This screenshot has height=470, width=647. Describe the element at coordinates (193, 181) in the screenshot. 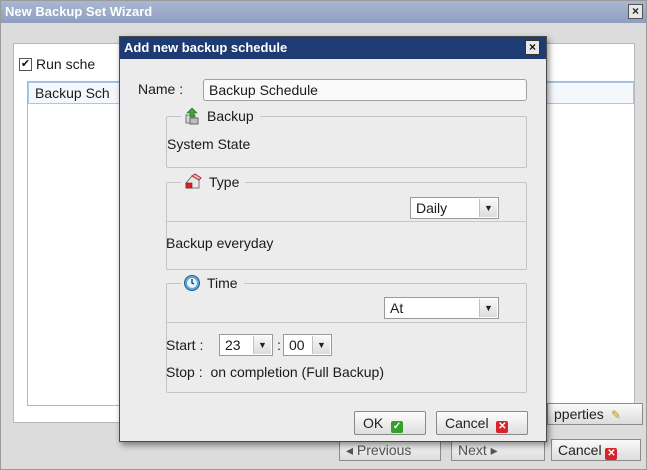

I see `type-icon` at that location.